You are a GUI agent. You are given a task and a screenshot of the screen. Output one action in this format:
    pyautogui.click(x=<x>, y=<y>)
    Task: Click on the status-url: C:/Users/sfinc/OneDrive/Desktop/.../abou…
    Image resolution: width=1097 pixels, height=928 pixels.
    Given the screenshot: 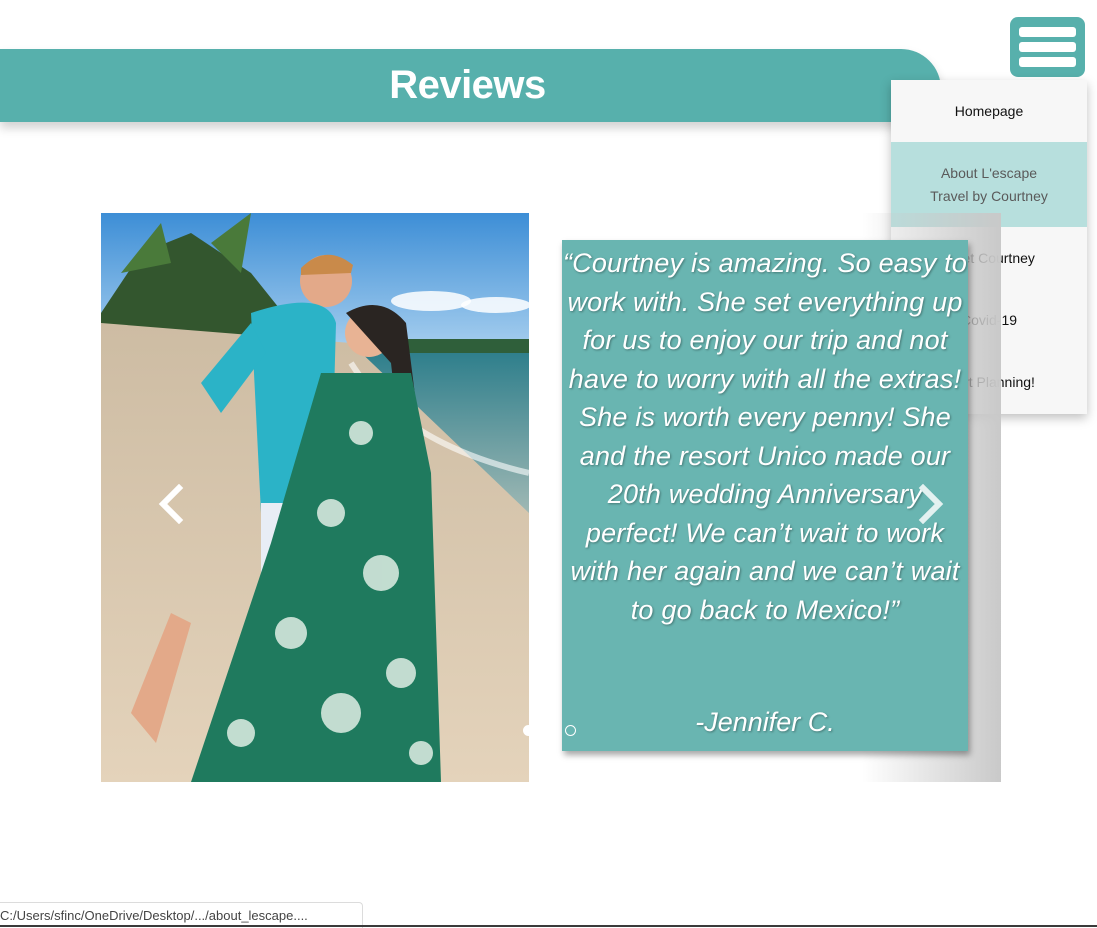 What is the action you would take?
    pyautogui.click(x=154, y=915)
    